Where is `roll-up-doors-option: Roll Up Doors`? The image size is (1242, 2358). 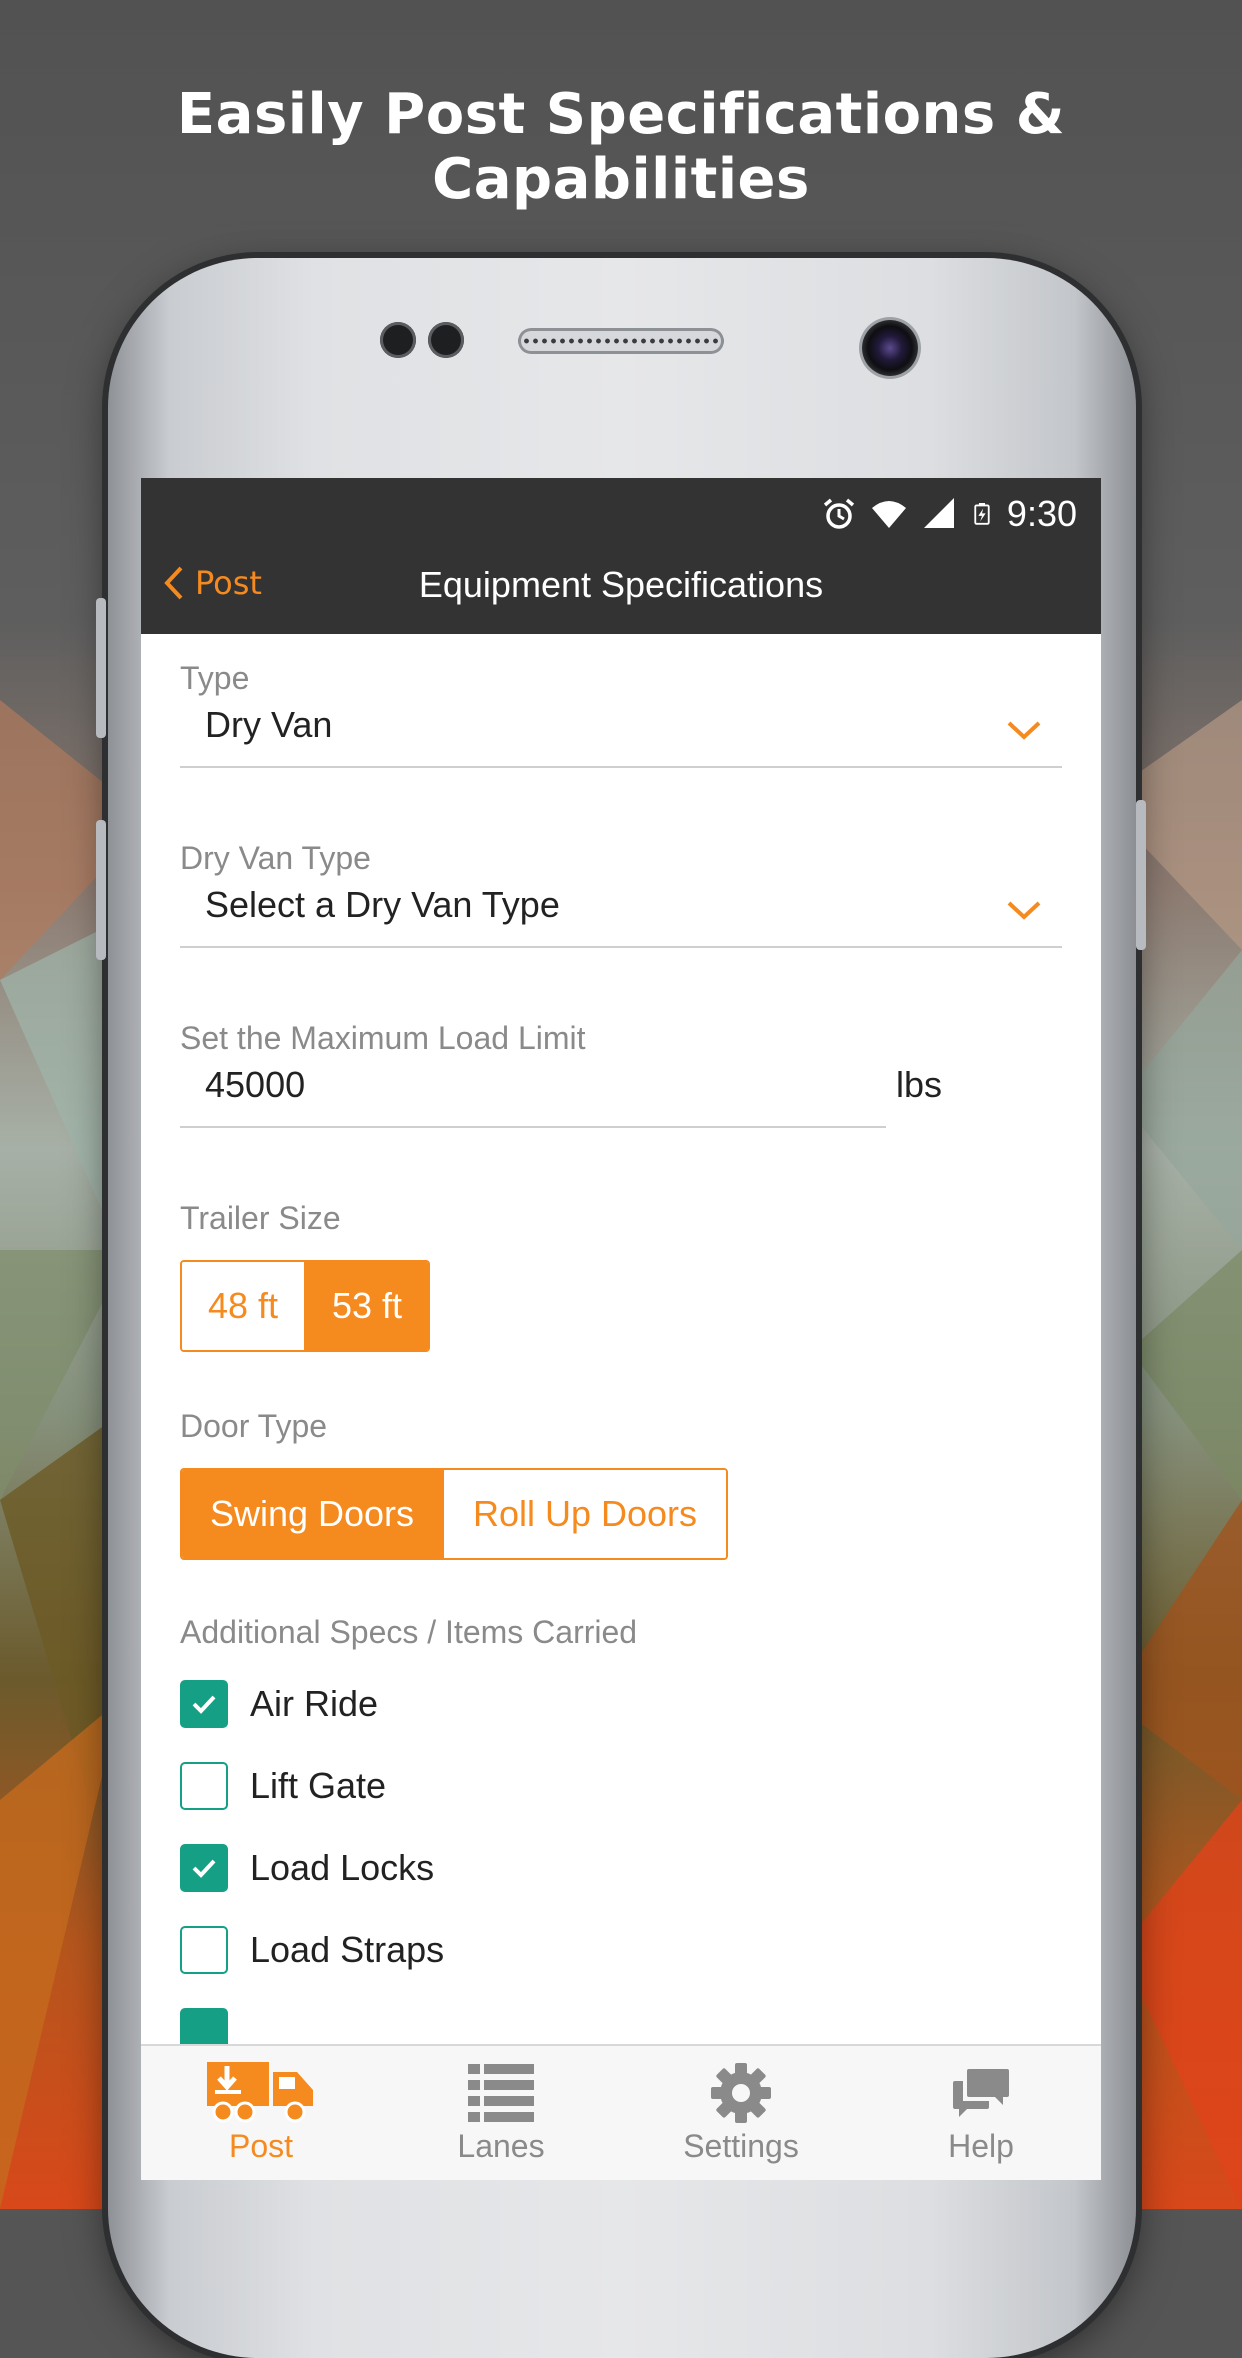 roll-up-doors-option: Roll Up Doors is located at coordinates (584, 1514).